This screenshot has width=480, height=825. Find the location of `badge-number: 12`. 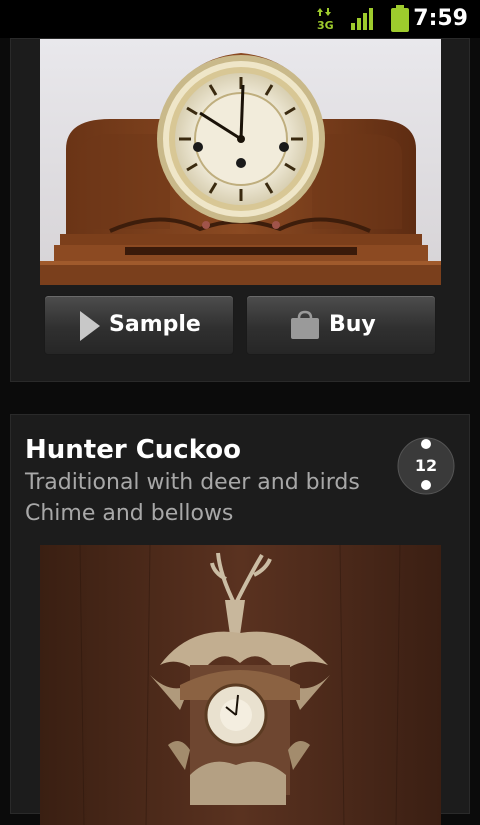

badge-number: 12 is located at coordinates (426, 465).